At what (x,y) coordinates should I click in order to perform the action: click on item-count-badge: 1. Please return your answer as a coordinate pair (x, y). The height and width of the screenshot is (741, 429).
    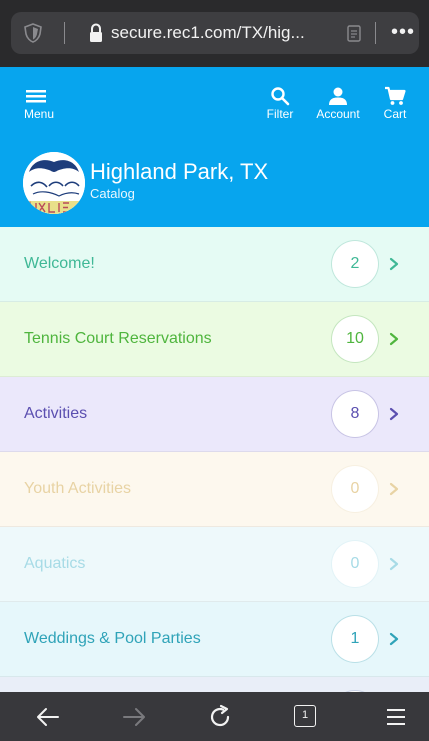
    Looking at the image, I should click on (355, 639).